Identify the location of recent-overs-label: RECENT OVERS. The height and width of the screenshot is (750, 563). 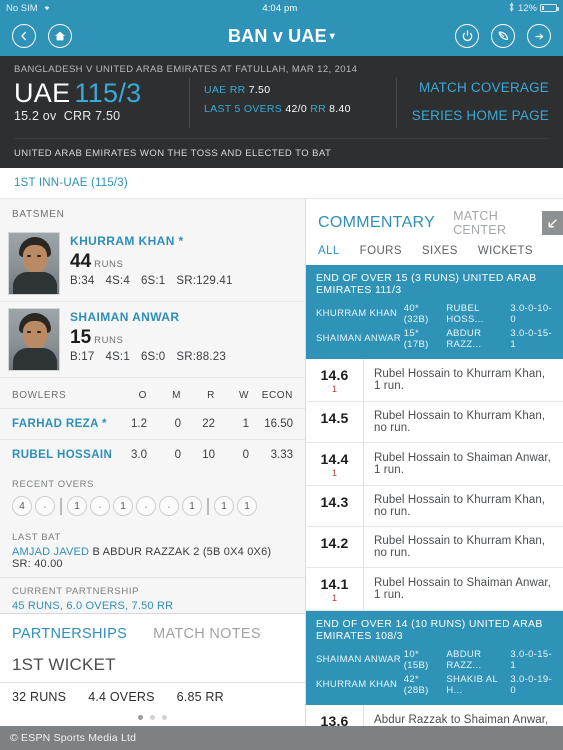
(53, 484).